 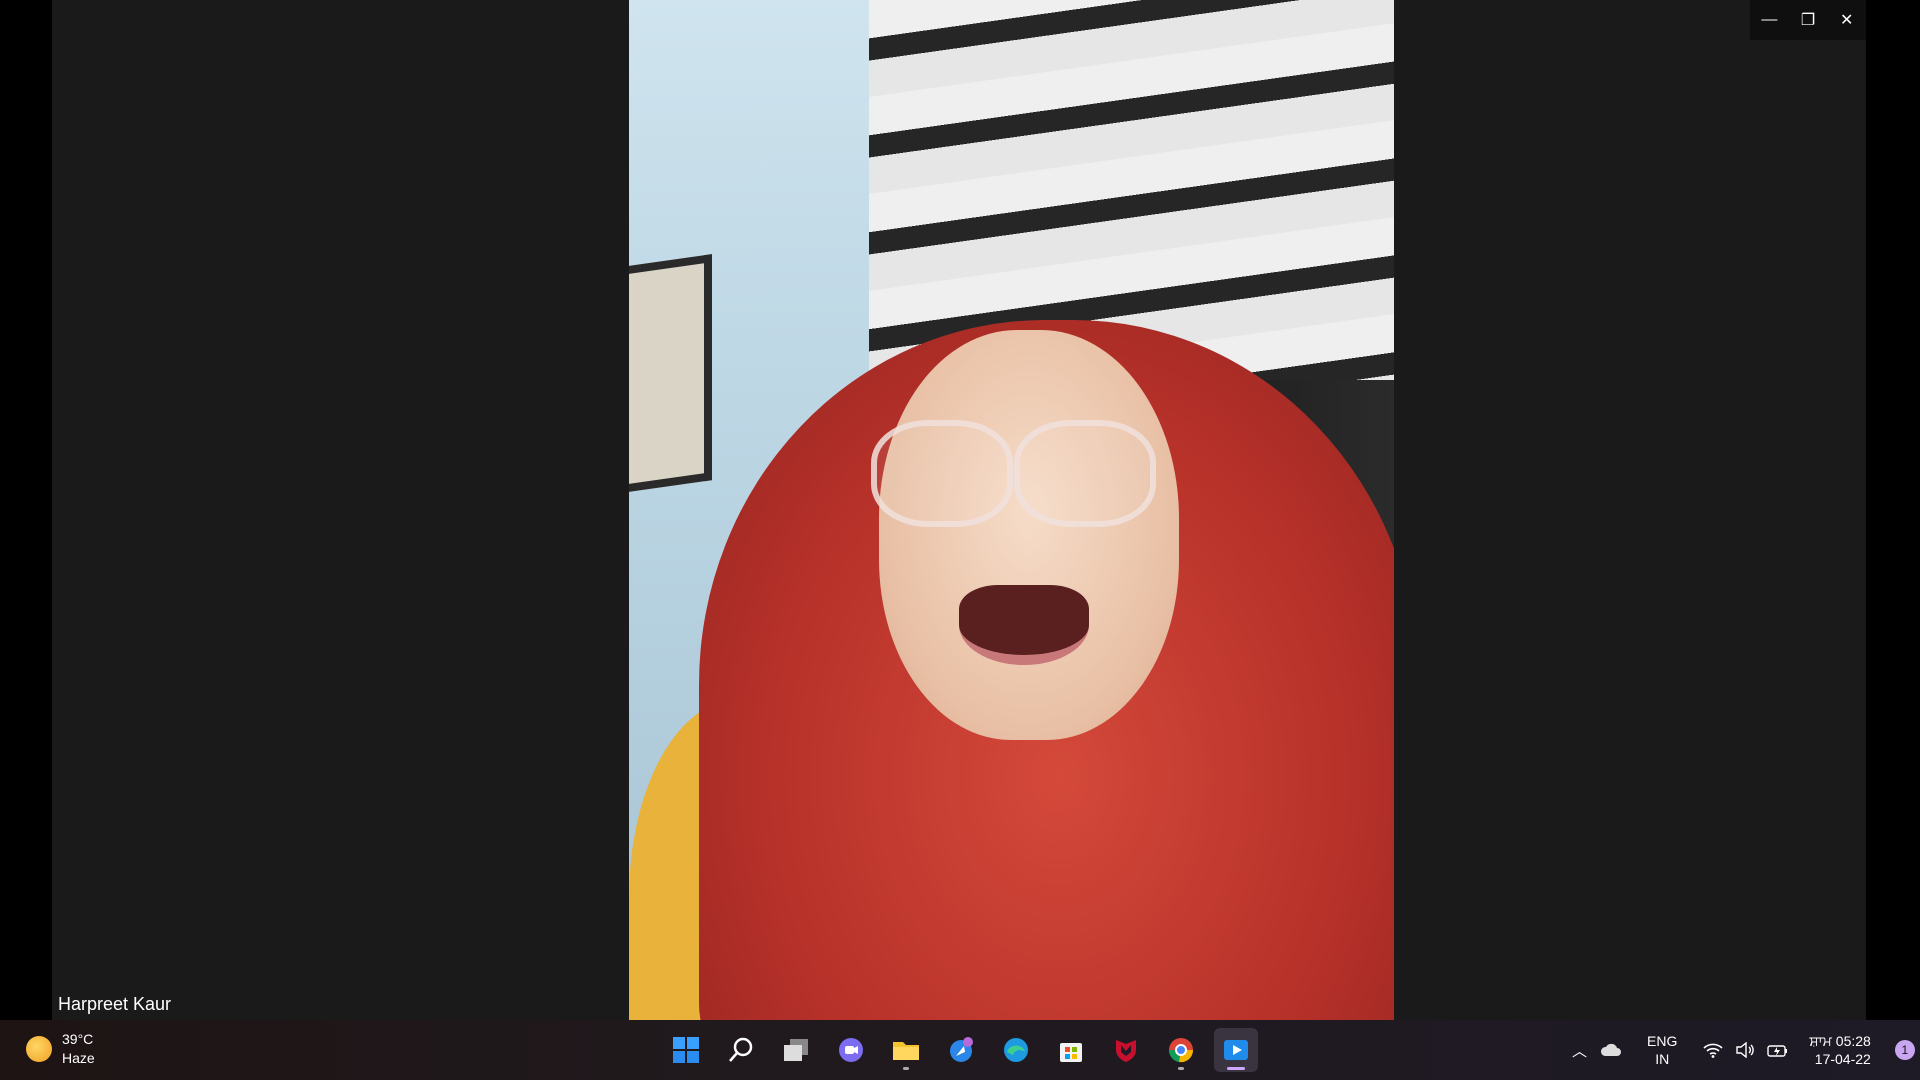 I want to click on start-button, so click(x=686, y=1050).